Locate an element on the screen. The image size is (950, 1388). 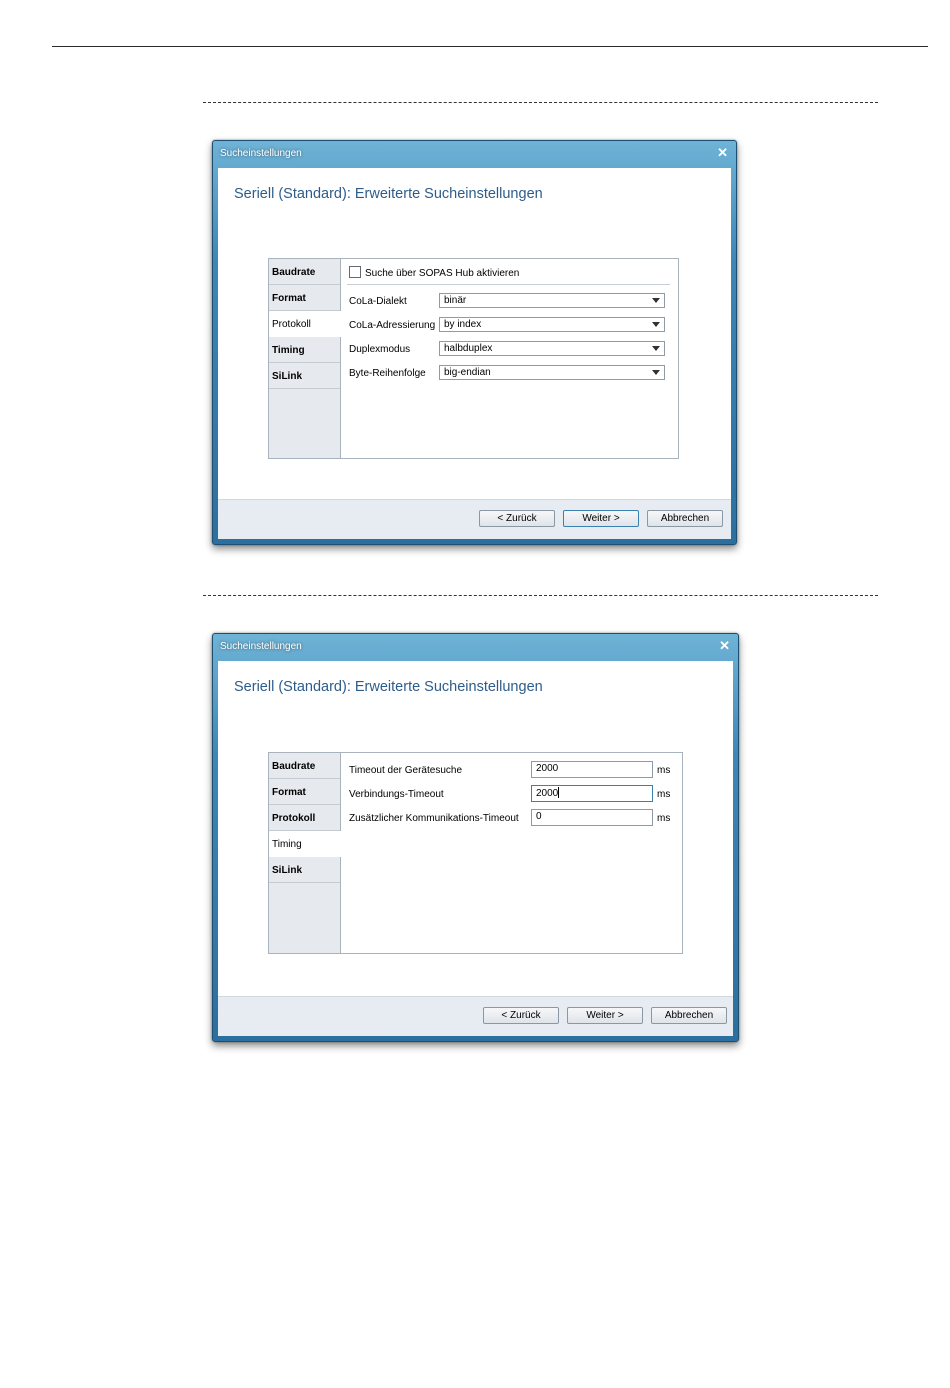
byte-order-label: Byte-Reihenfolge is located at coordinates (387, 373).